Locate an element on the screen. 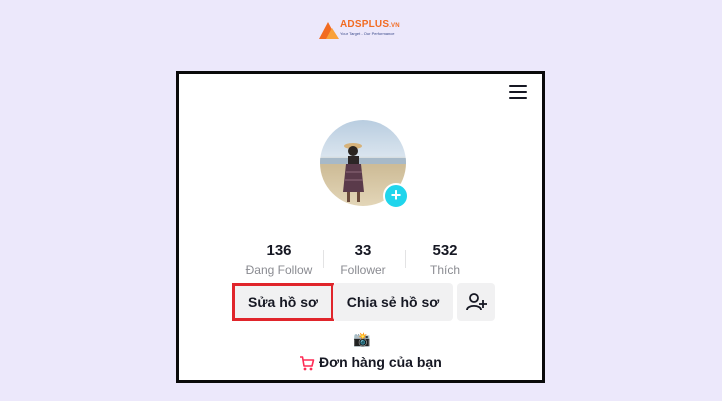 This screenshot has width=722, height=401. brand-name: ADSPLUS.VN is located at coordinates (370, 24).